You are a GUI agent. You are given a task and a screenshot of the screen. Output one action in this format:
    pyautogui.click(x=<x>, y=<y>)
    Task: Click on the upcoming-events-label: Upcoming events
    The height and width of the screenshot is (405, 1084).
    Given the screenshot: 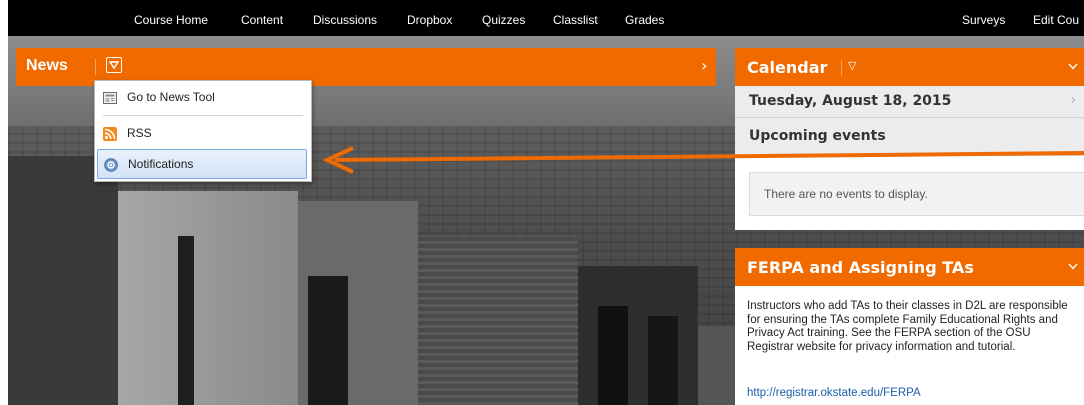 What is the action you would take?
    pyautogui.click(x=817, y=136)
    